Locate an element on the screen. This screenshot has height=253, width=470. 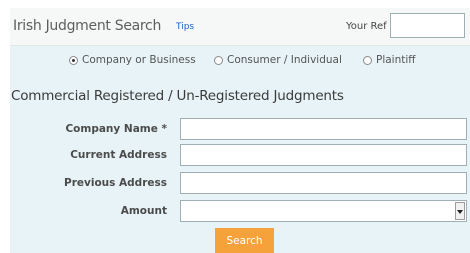
chevron-down-icon is located at coordinates (460, 211).